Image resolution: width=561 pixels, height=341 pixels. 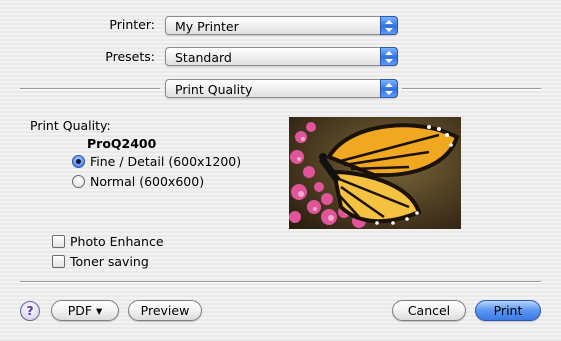 I want to click on panel-value: Print Quality, so click(x=214, y=89).